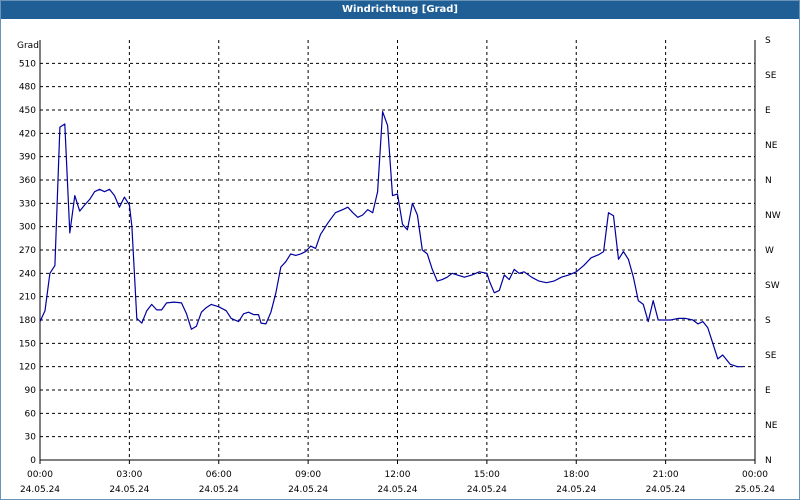 The height and width of the screenshot is (500, 800). I want to click on x-tick-time: 06:00, so click(219, 475).